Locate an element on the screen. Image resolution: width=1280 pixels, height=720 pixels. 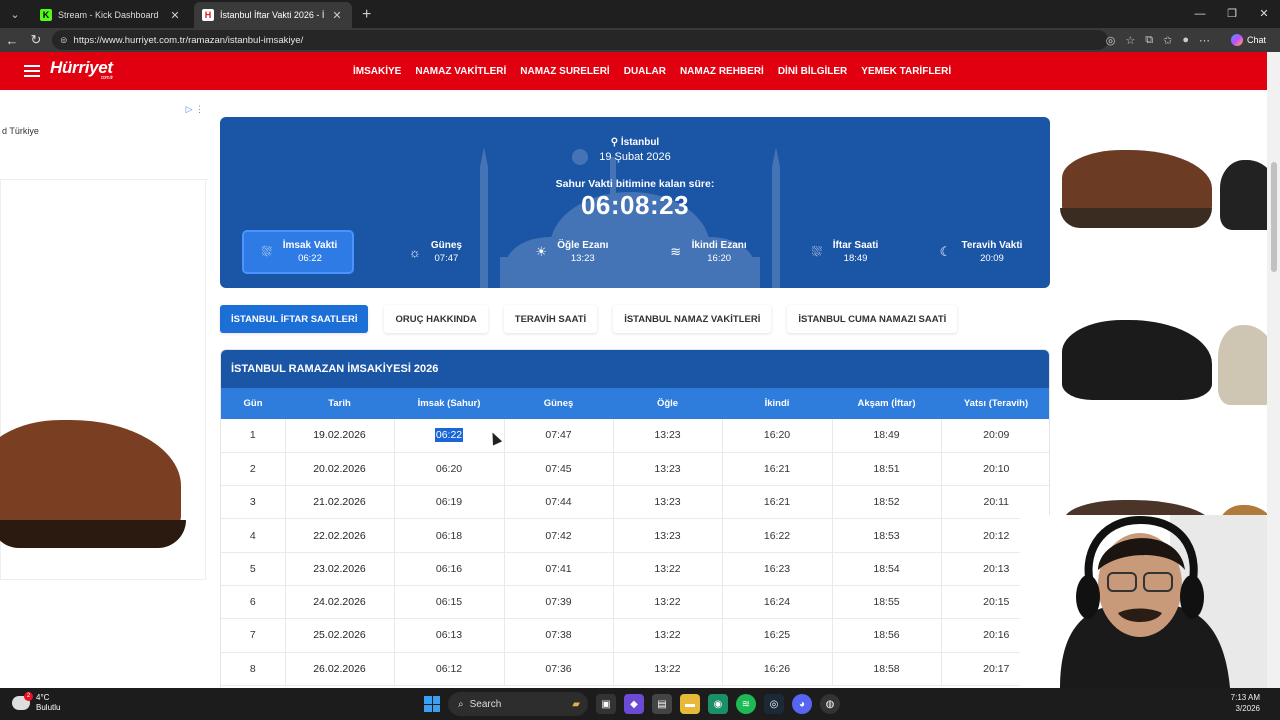
profile-icon: ● is located at coordinates (1185, 40).